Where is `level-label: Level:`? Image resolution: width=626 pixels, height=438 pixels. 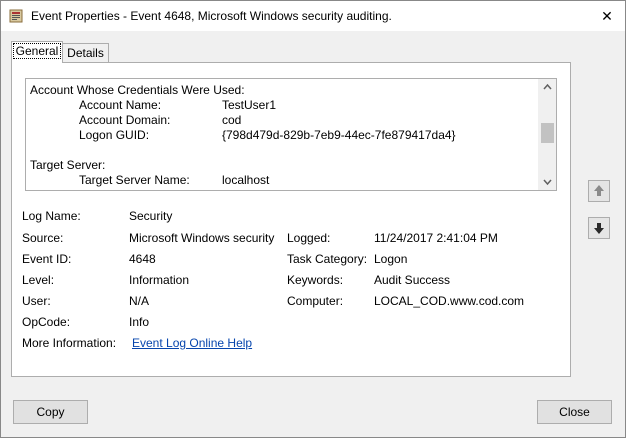
level-label: Level: is located at coordinates (38, 280).